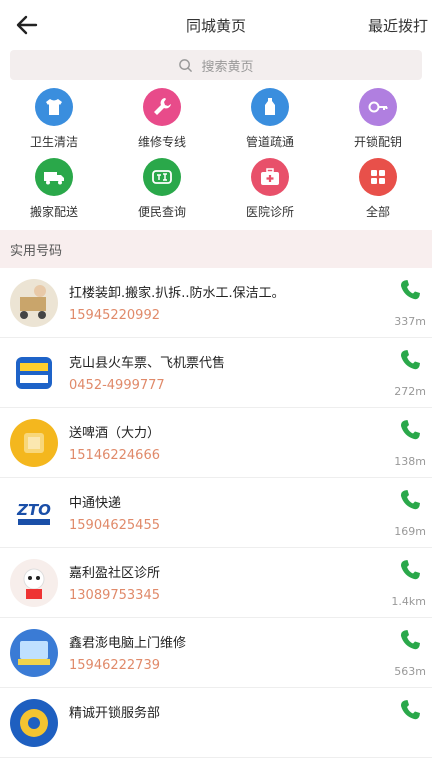 Image resolution: width=432 pixels, height=758 pixels. Describe the element at coordinates (410, 461) in the screenshot. I see `listing-distance: 138m` at that location.